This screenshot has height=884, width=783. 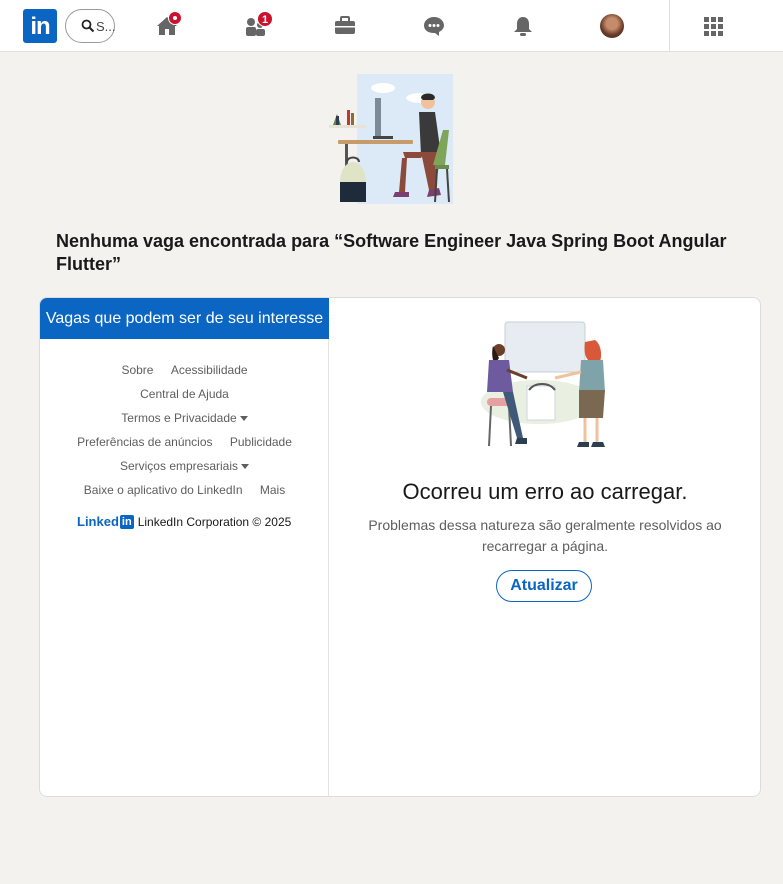 I want to click on footer-link-mais: Mais, so click(x=272, y=490).